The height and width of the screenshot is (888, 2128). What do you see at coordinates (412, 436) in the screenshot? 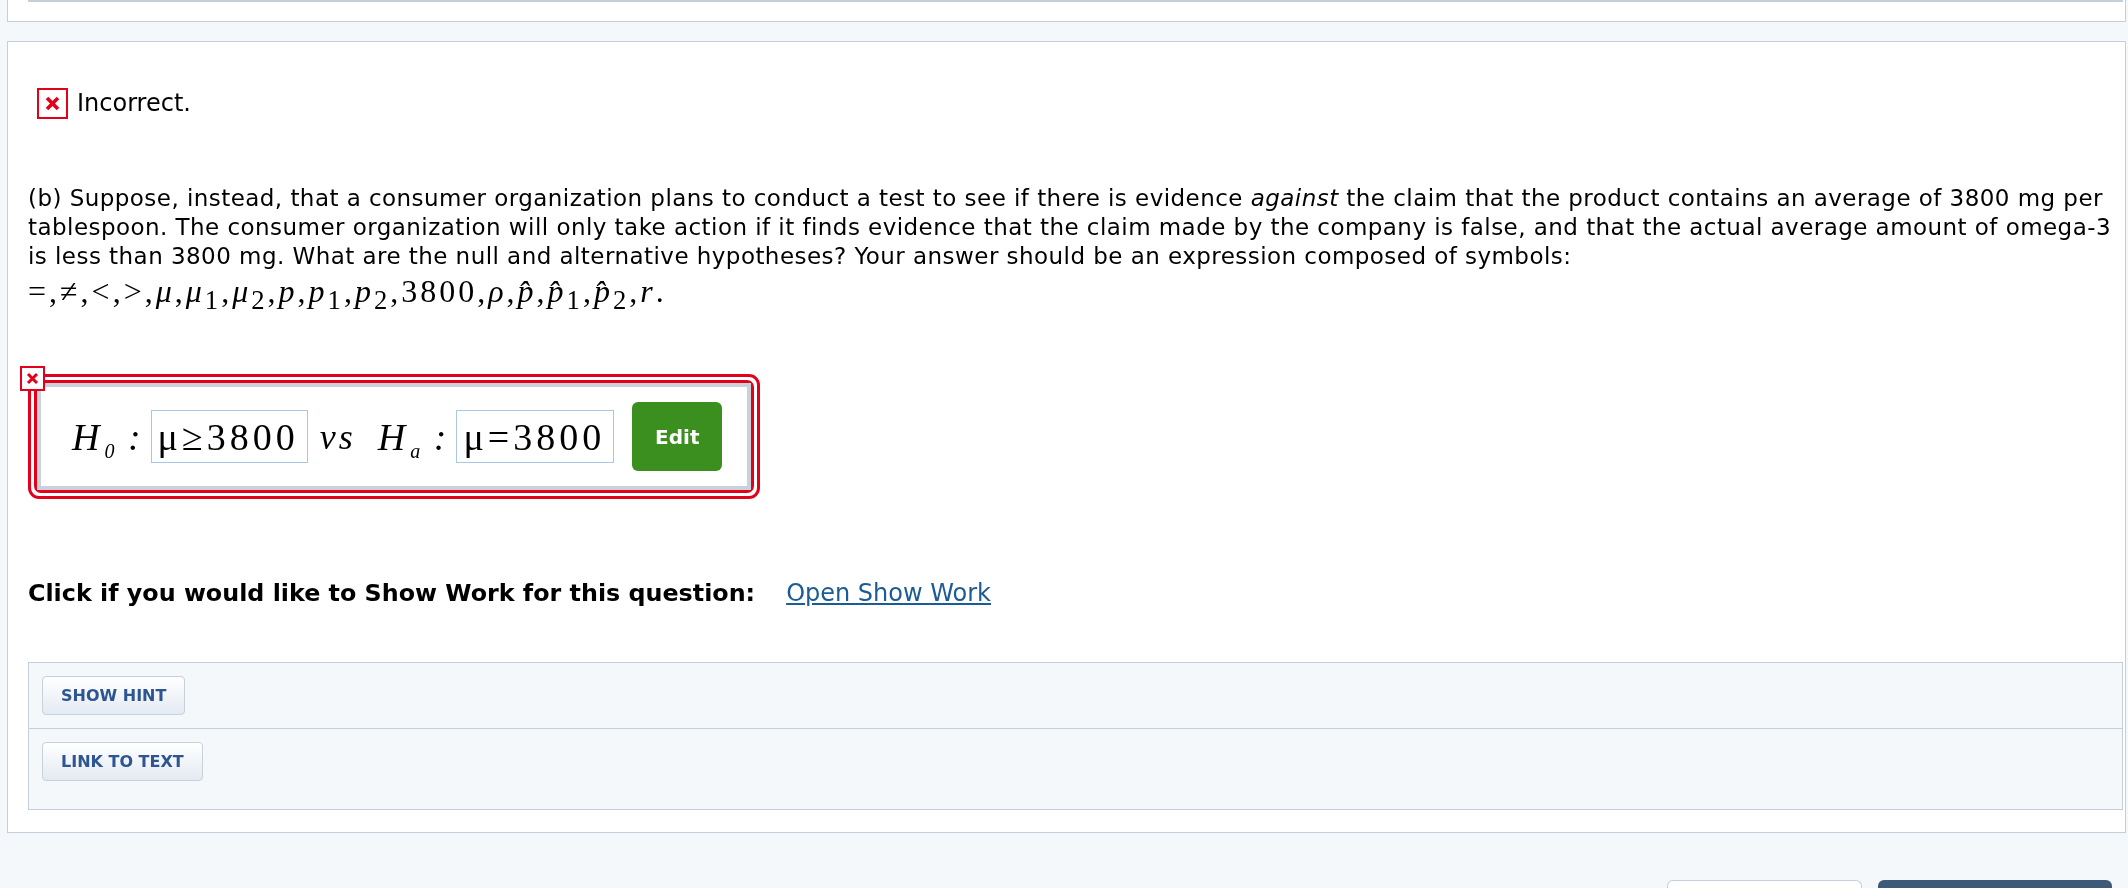
I see `hypothesis-label: H$_{a}$ :` at bounding box center [412, 436].